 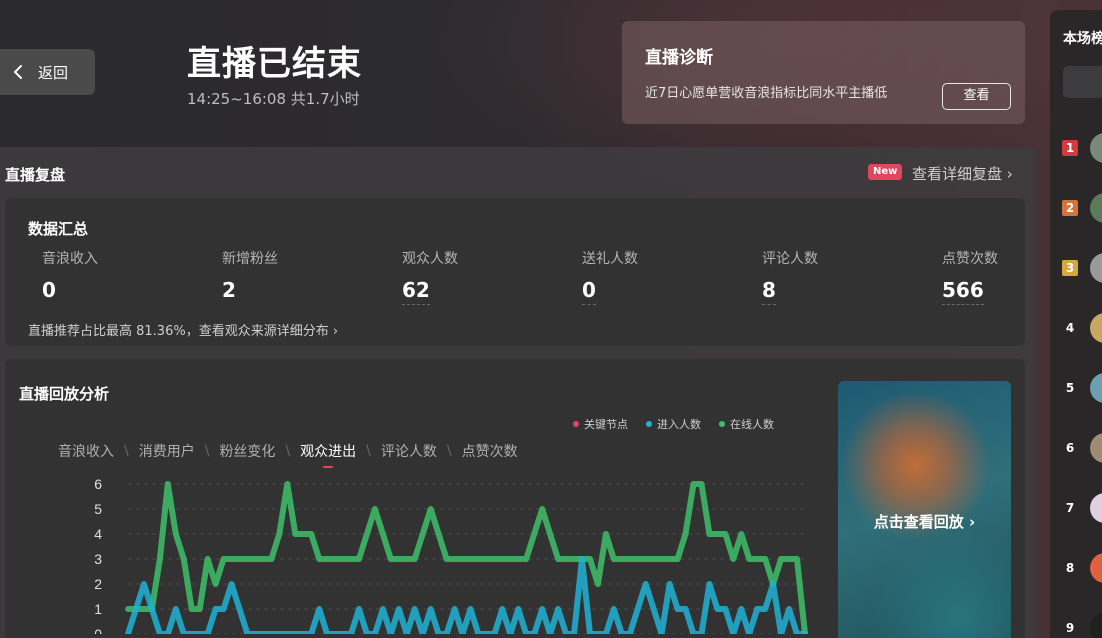 I want to click on legend-label: 在线人数, so click(x=752, y=424).